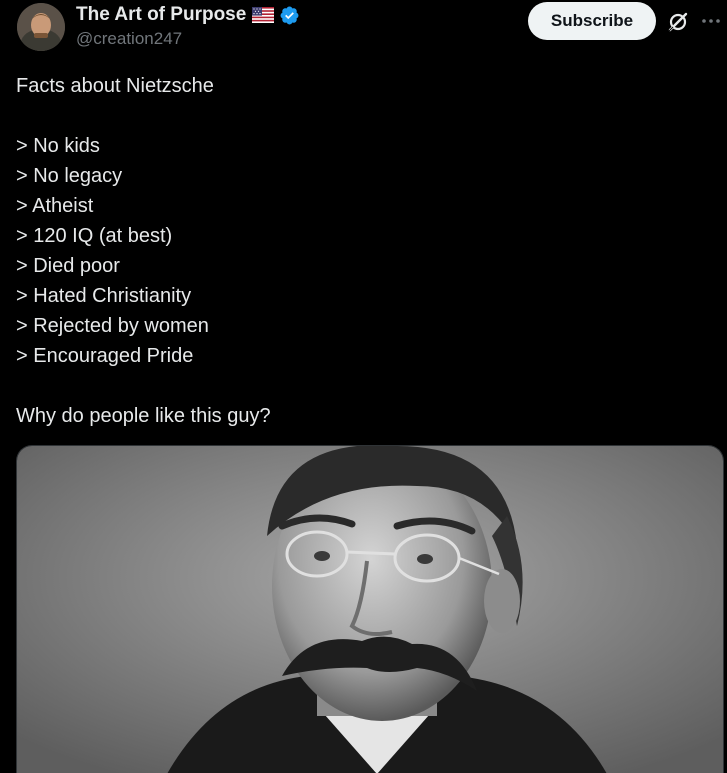 This screenshot has width=727, height=773. Describe the element at coordinates (592, 21) in the screenshot. I see `subscribe-button: Subscribe` at that location.